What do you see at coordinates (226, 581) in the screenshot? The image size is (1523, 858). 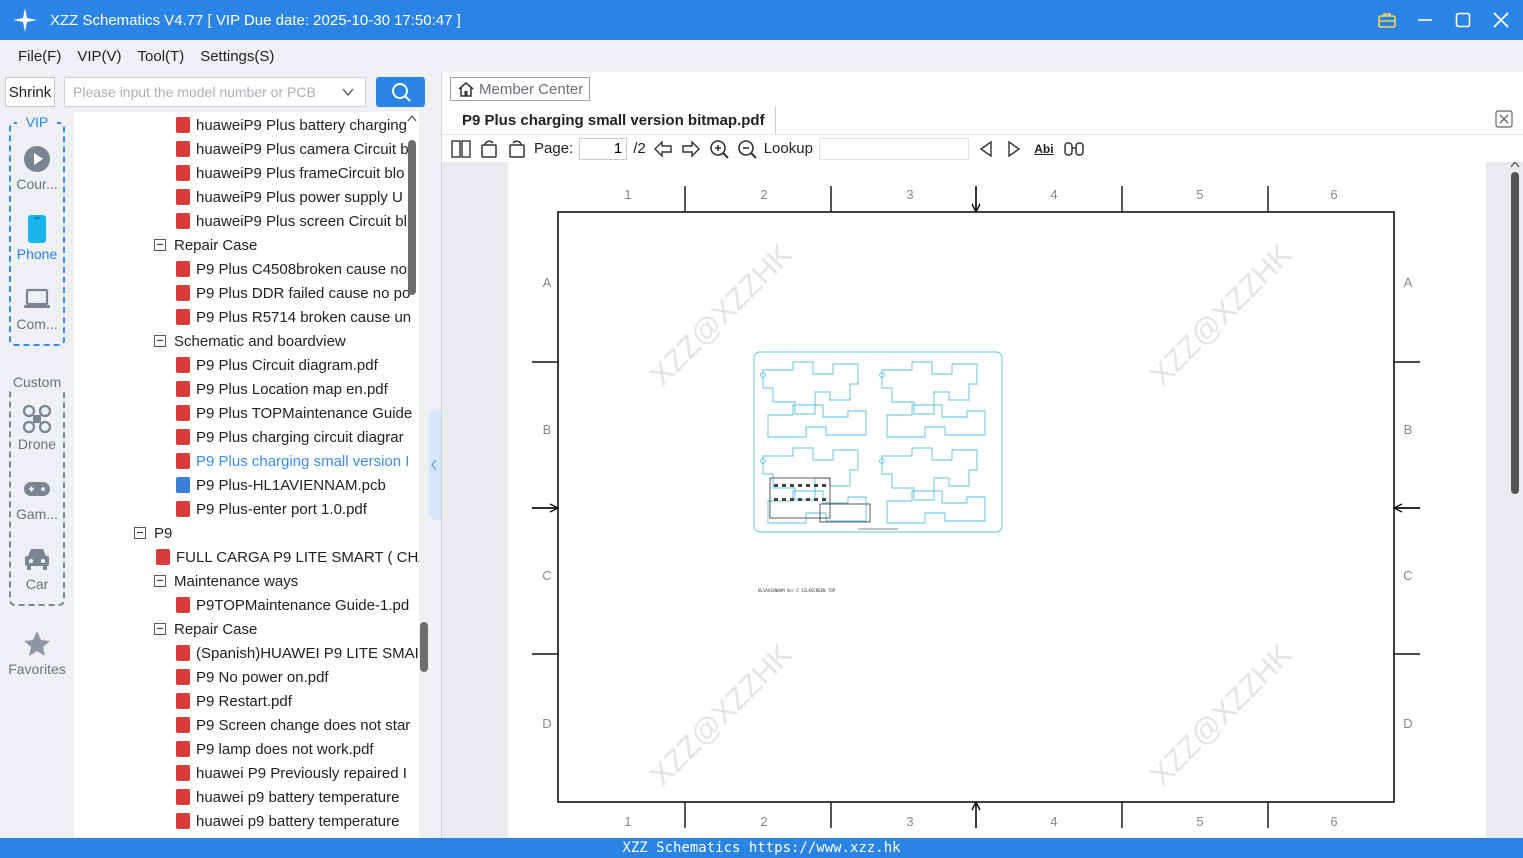 I see `tree-folder: Maintenance ways` at bounding box center [226, 581].